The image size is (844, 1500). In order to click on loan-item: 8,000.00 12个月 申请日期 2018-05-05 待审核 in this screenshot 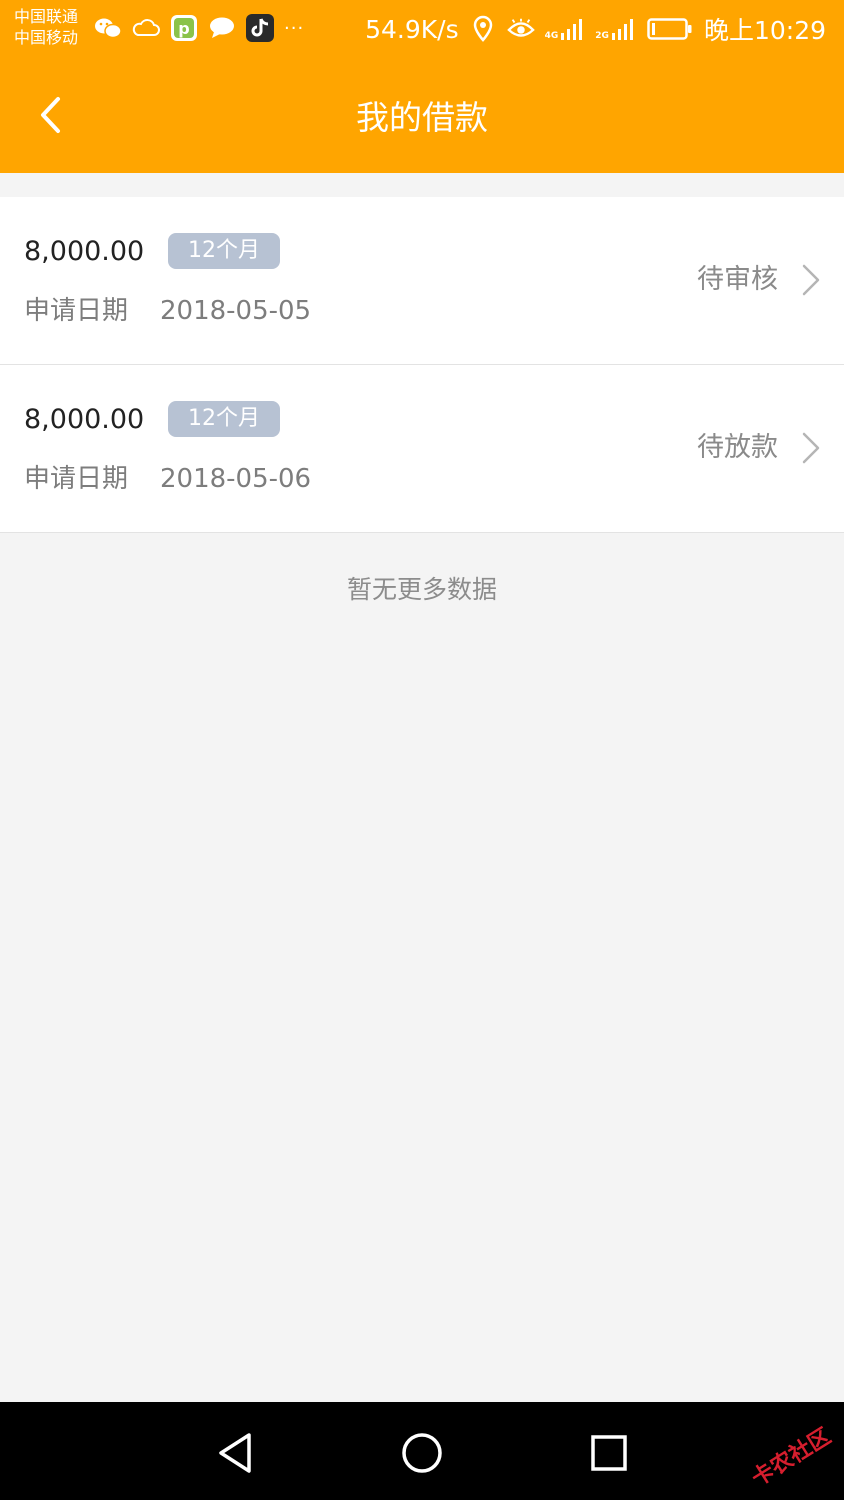, I will do `click(422, 281)`.